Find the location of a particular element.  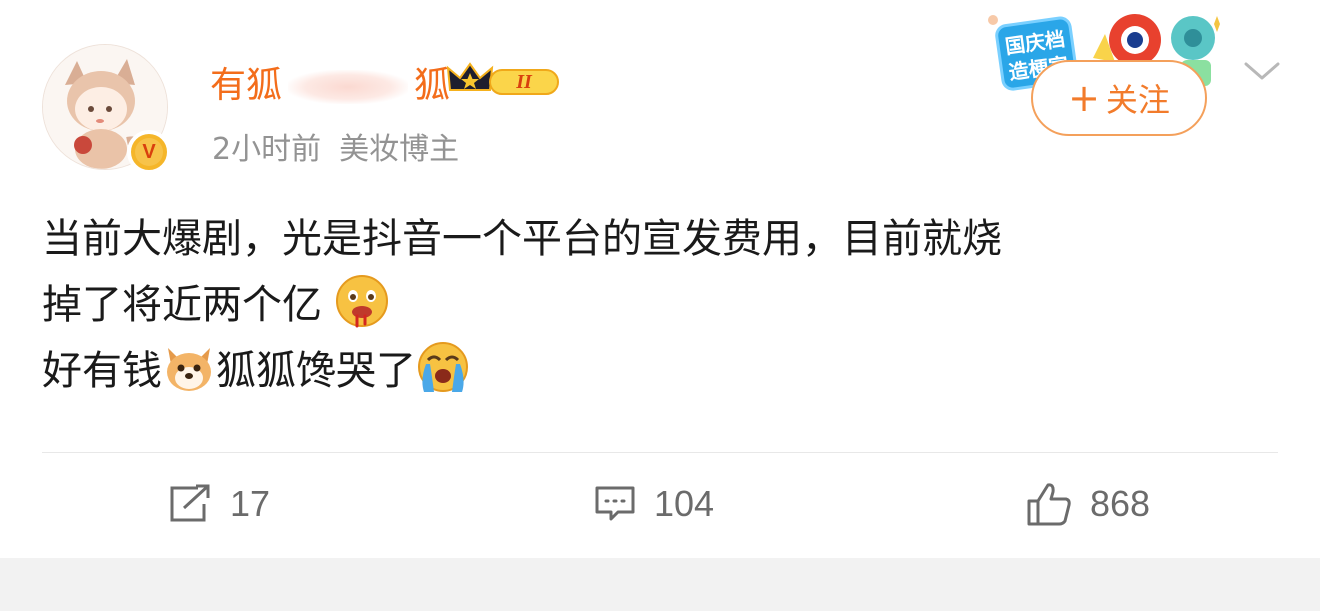

crying-face-emoji is located at coordinates (443, 367).